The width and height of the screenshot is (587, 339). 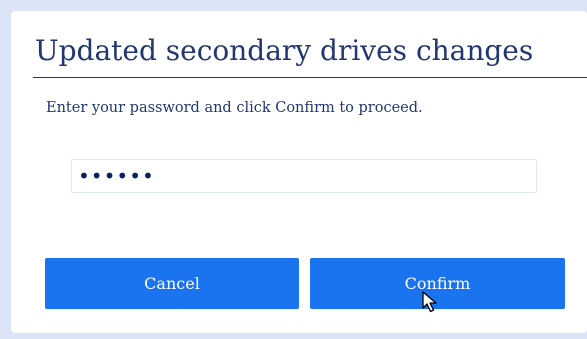 What do you see at coordinates (304, 176) in the screenshot?
I see `password-input` at bounding box center [304, 176].